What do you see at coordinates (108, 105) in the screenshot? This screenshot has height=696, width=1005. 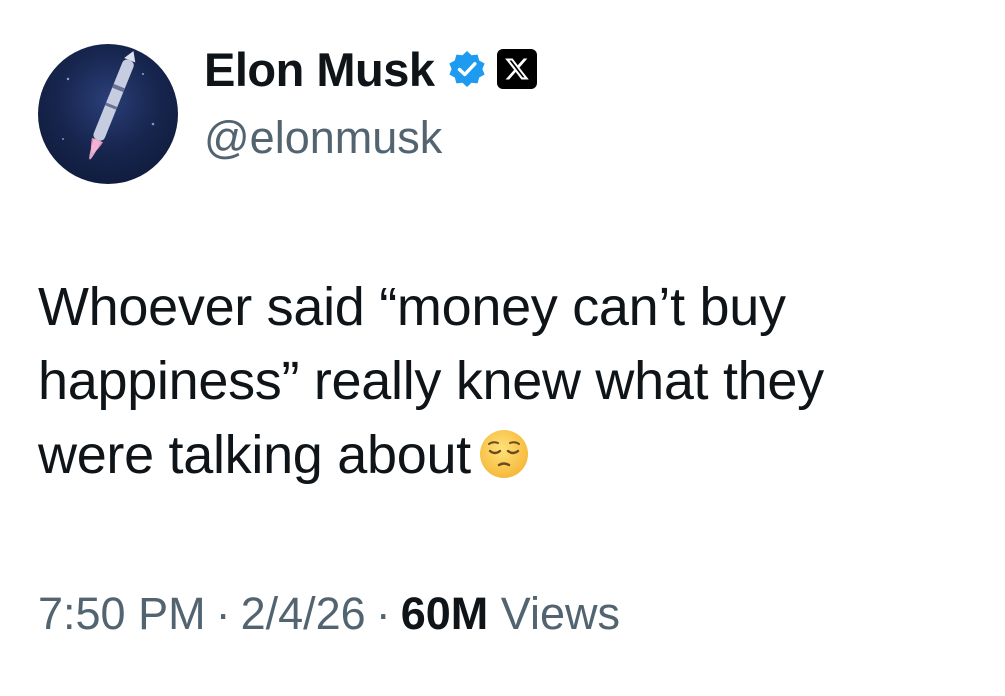 I see `rocket-launch-avatar-icon` at bounding box center [108, 105].